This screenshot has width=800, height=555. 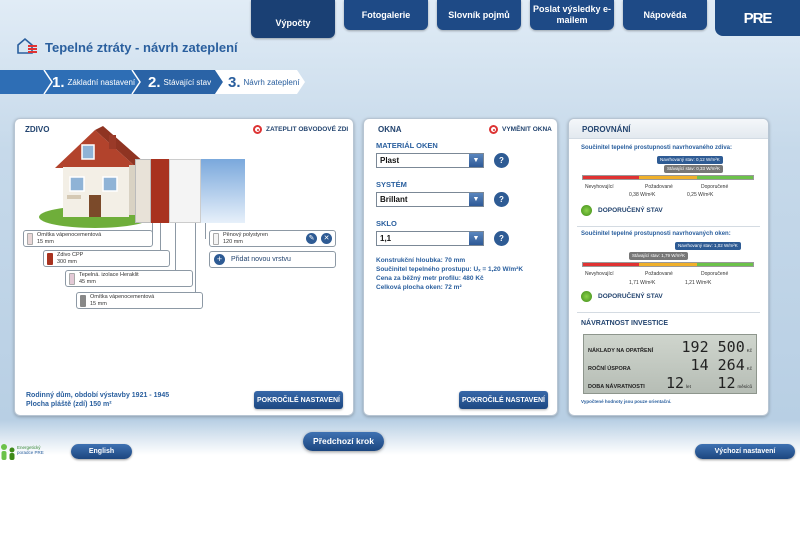 I want to click on wall-value-required: 0,38 W/m²K, so click(x=642, y=195).